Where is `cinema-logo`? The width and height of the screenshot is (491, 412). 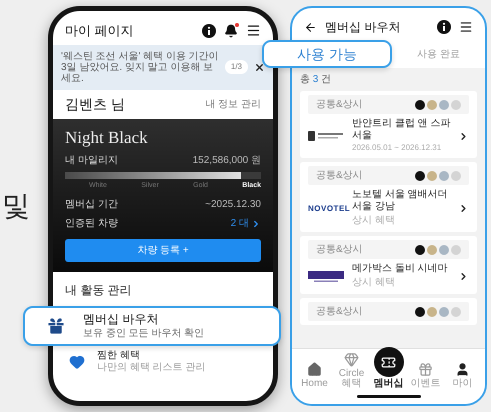
cinema-logo is located at coordinates (326, 276).